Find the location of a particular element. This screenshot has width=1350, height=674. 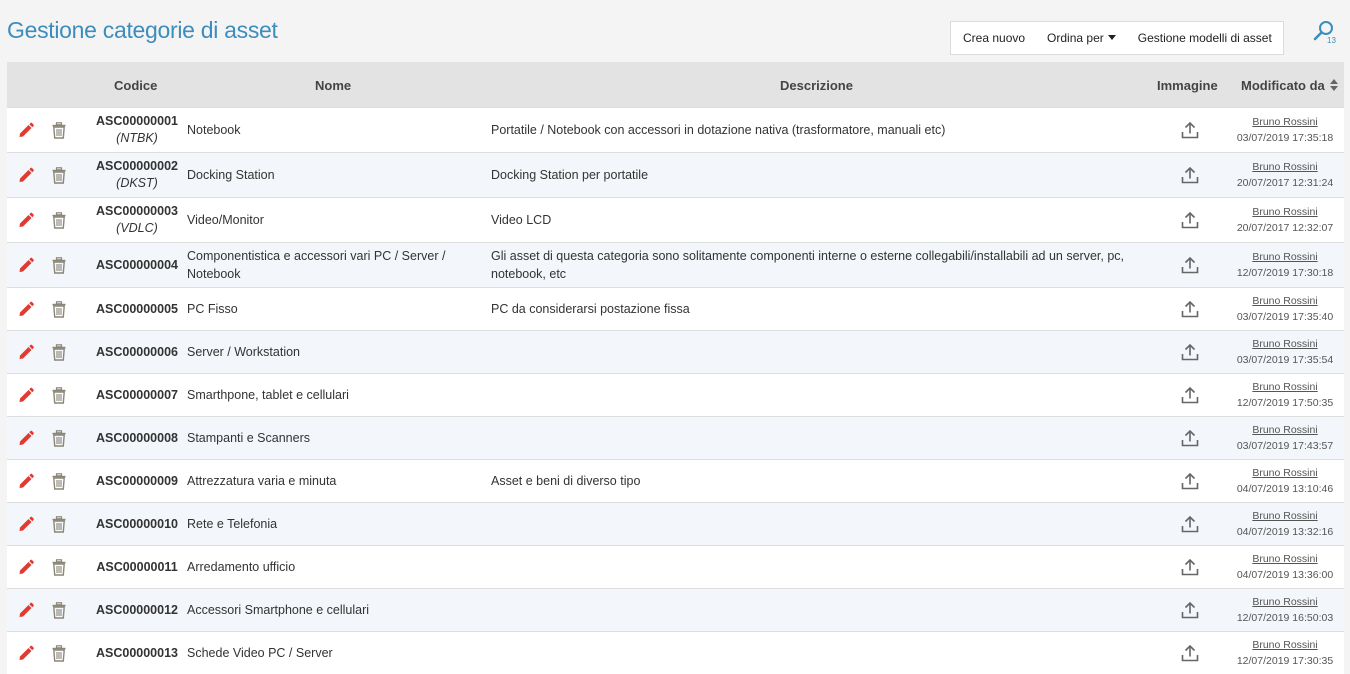

header-modified: Modificato da is located at coordinates (1290, 85).